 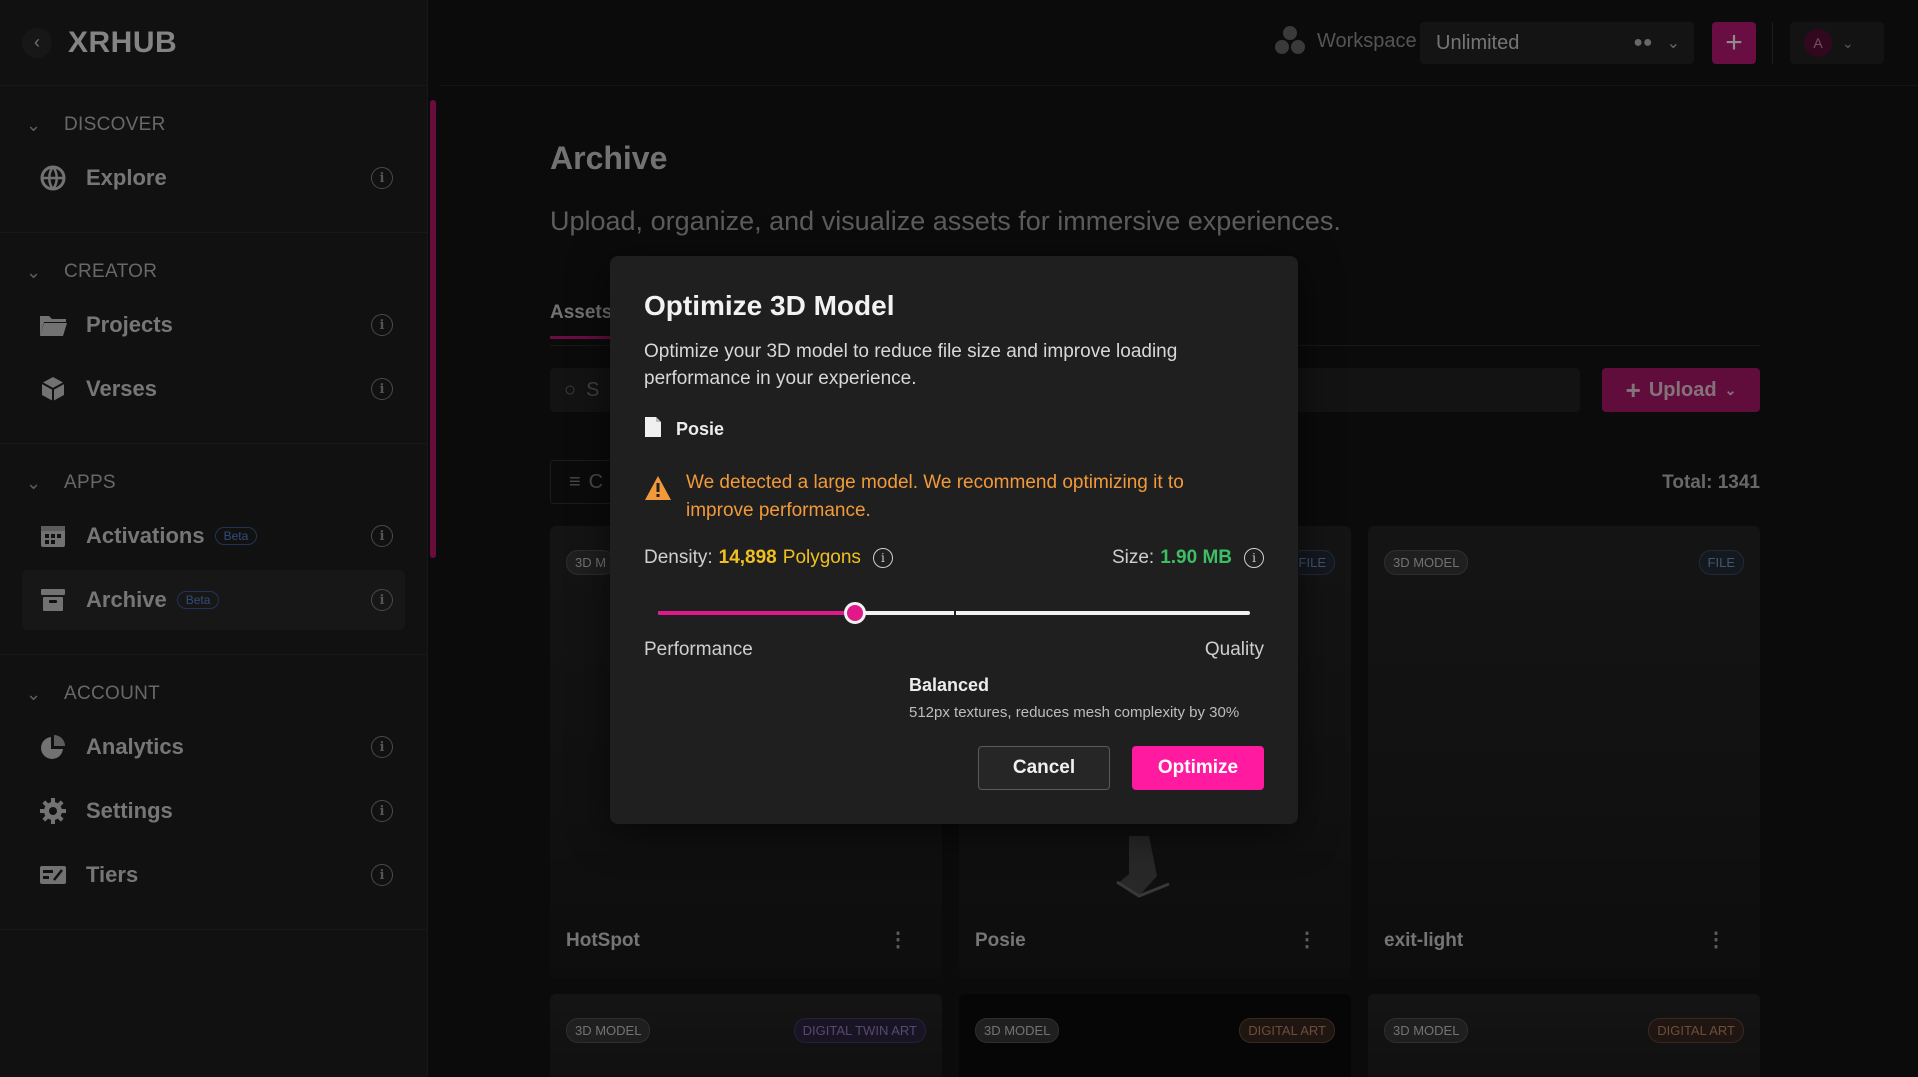 I want to click on cancel-button: Cancel, so click(x=1044, y=768).